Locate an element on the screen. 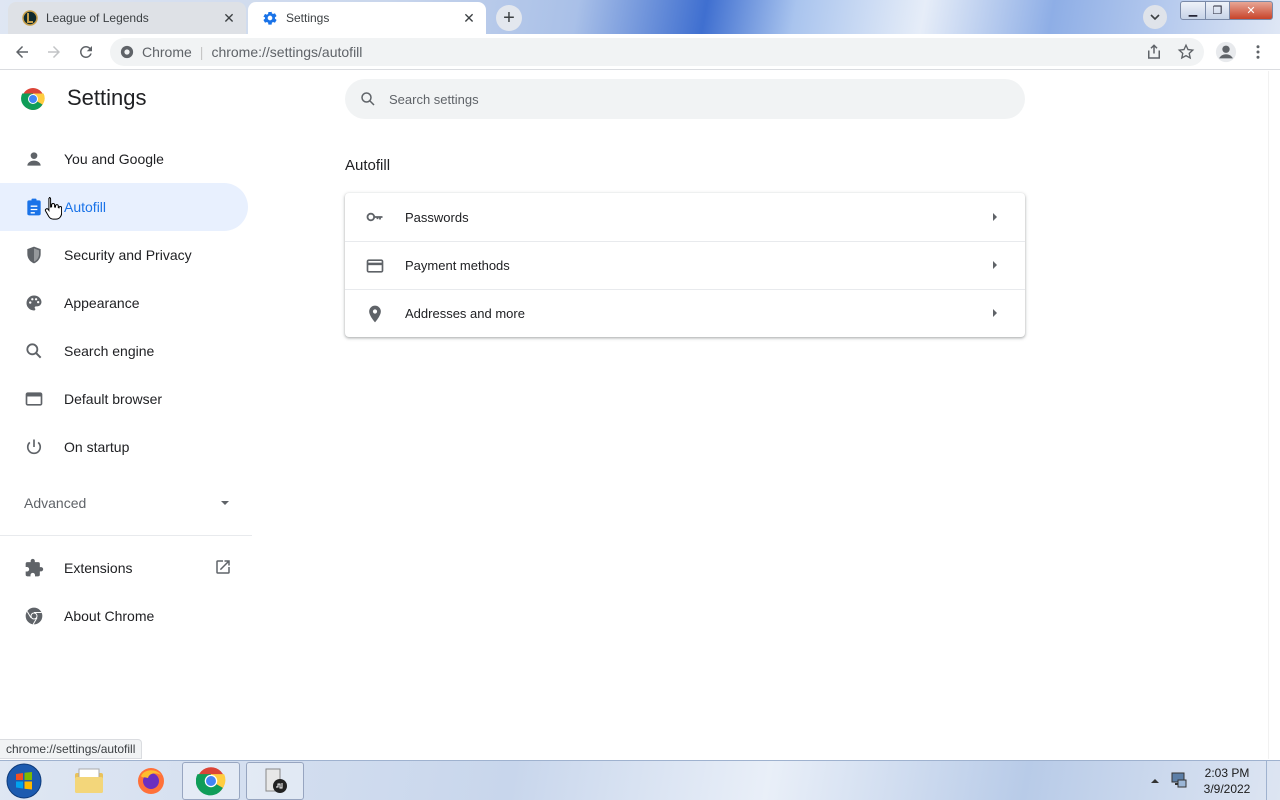 Image resolution: width=1280 pixels, height=800 pixels. chrome-button is located at coordinates (211, 781).